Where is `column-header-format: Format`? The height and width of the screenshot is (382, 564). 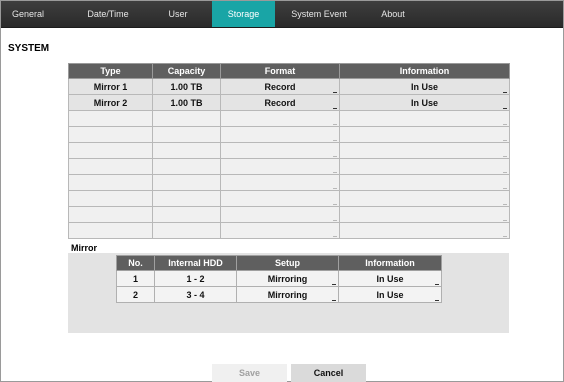
column-header-format: Format is located at coordinates (280, 71).